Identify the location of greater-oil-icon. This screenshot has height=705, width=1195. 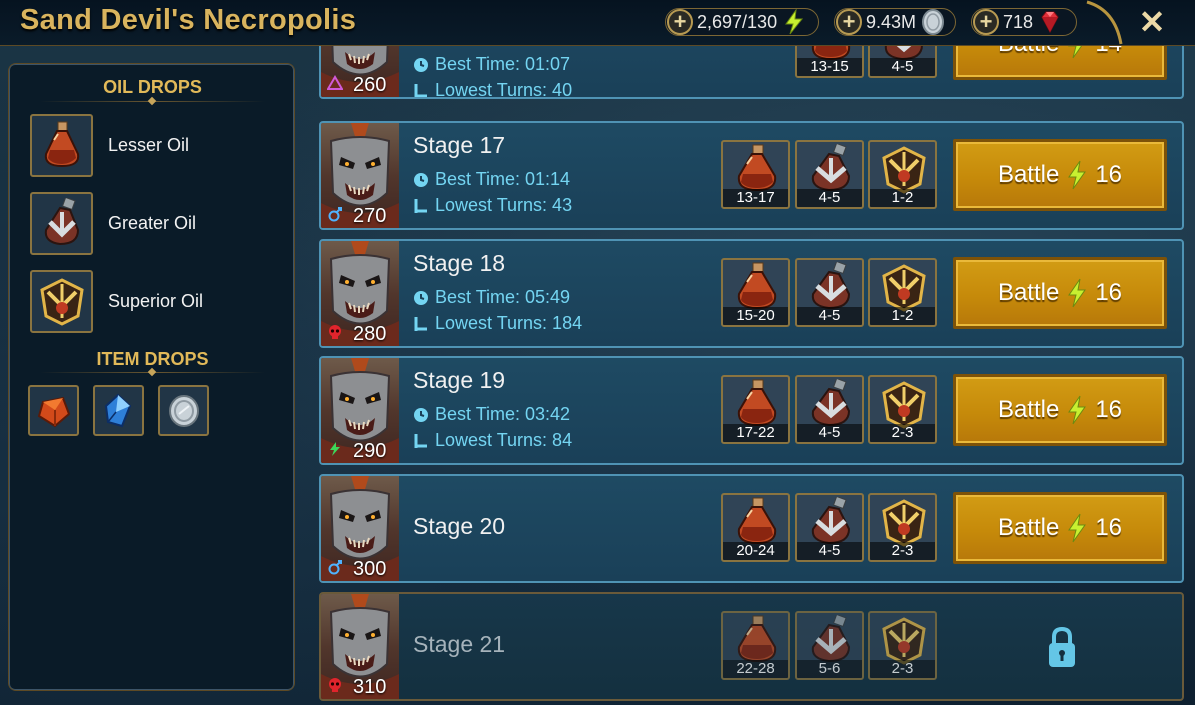
(61, 223).